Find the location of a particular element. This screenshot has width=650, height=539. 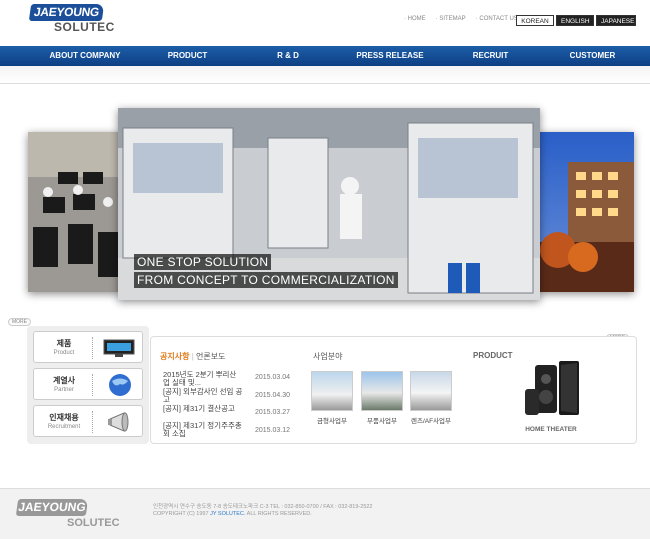

logo-text: JAEYOUNG is located at coordinates (66, 12).